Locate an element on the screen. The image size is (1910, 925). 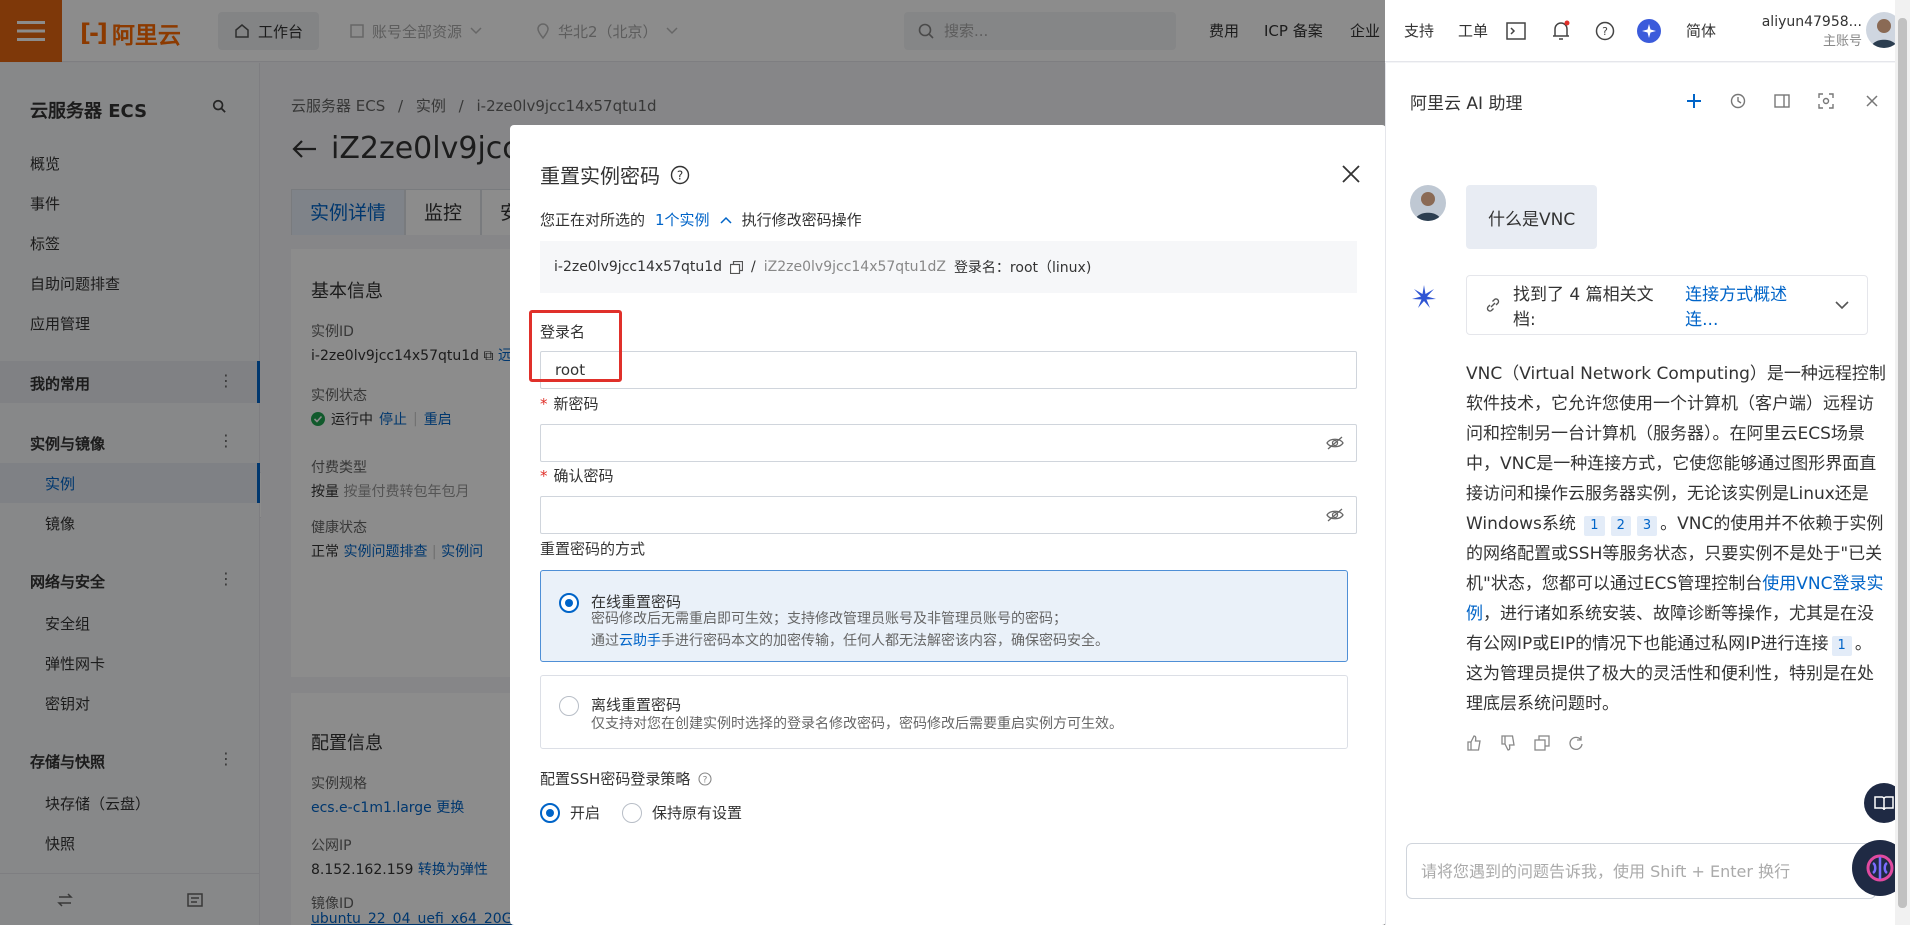
confirm-password-field is located at coordinates (948, 515).